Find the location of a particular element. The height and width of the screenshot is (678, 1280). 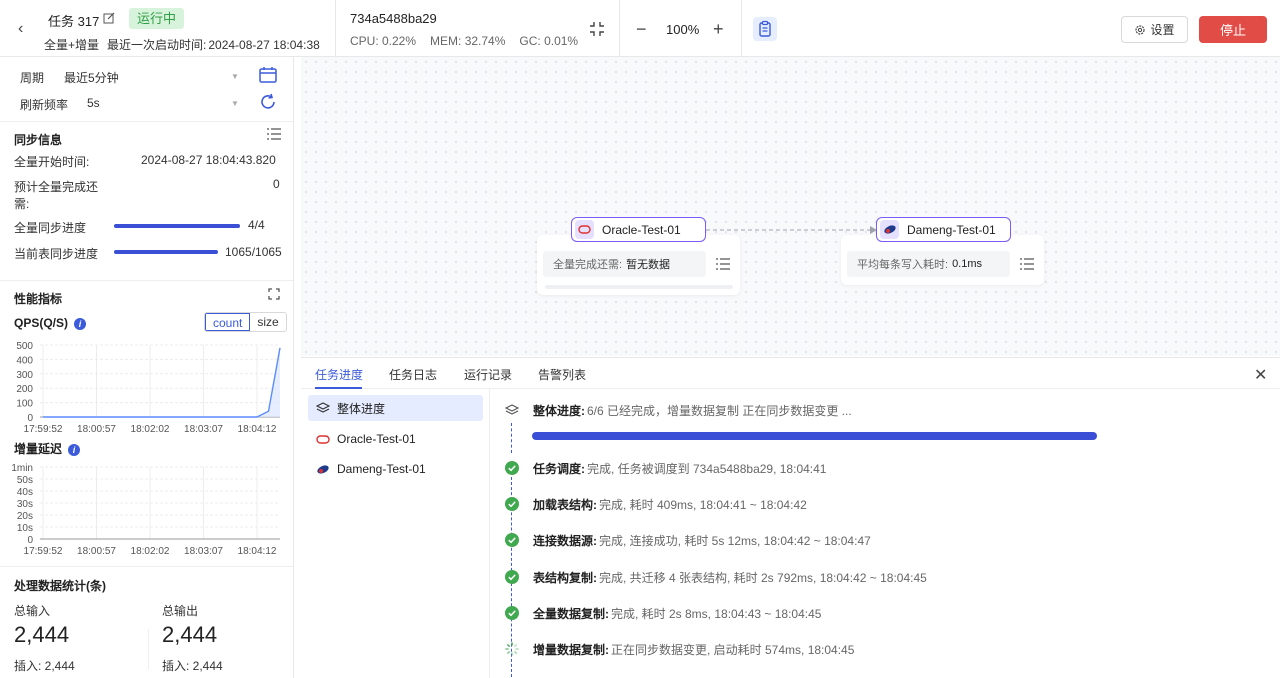

step-schedule: 任务调度: 完成, 任务被调度到 734a5488ba29, 18:04:41 is located at coordinates (662, 468).